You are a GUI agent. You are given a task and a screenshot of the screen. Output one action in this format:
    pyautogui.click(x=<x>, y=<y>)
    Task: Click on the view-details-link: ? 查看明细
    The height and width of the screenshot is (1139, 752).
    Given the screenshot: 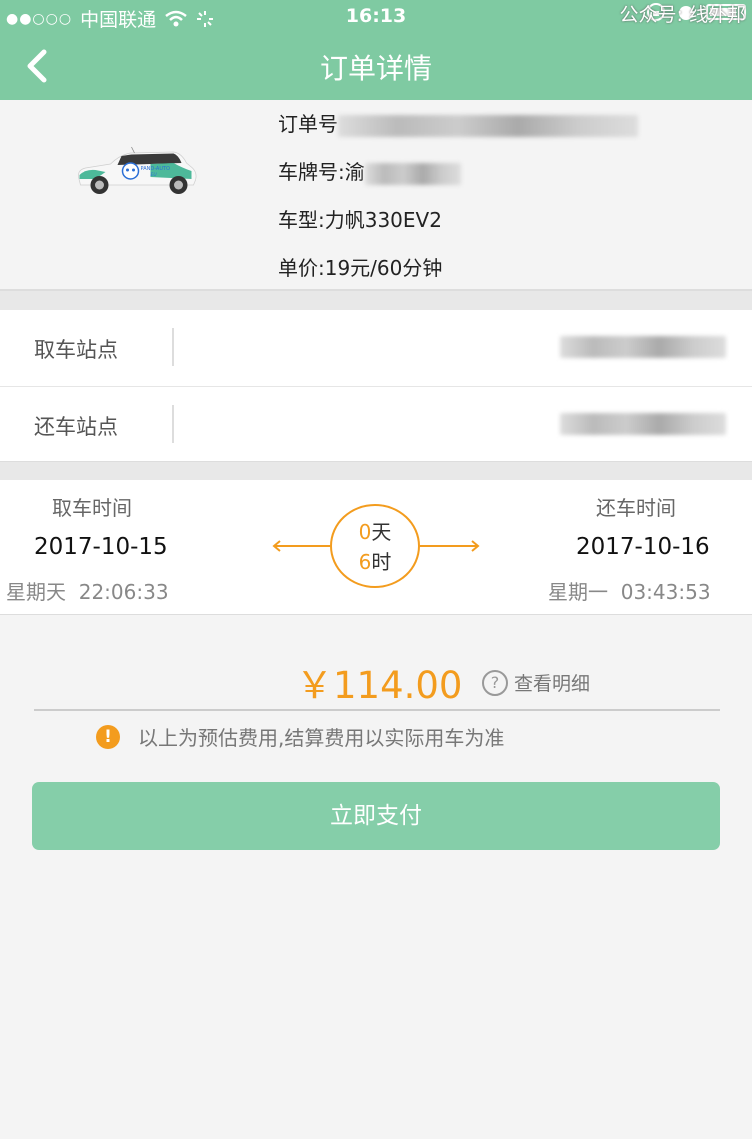 What is the action you would take?
    pyautogui.click(x=536, y=682)
    